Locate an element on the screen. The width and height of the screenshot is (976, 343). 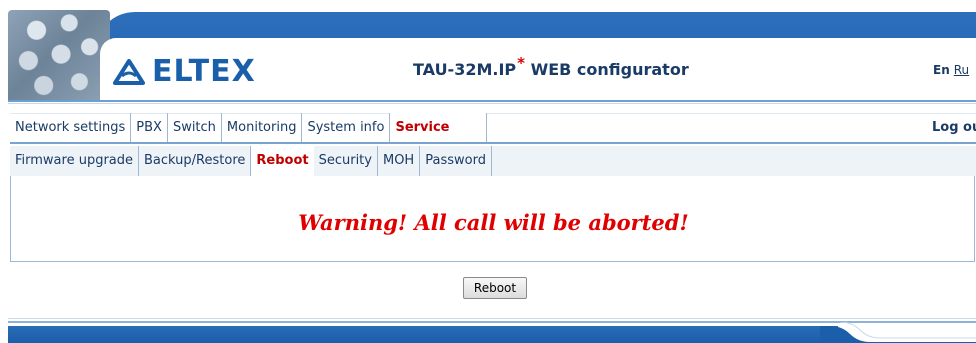
language-ru-link: Ru is located at coordinates (961, 70).